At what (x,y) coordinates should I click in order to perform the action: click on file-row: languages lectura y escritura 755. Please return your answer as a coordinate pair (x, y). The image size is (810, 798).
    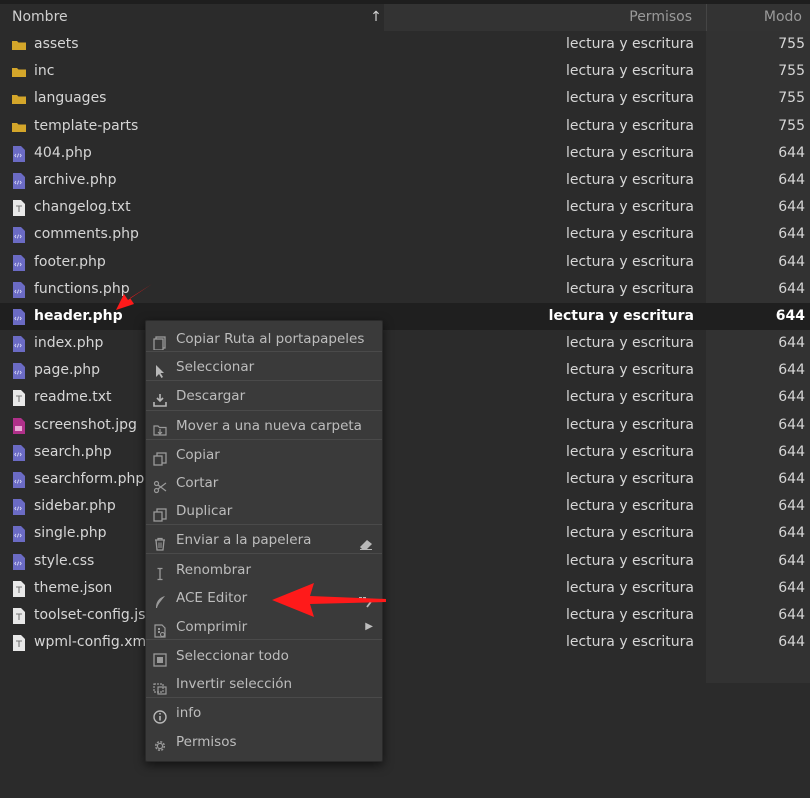
    Looking at the image, I should click on (405, 98).